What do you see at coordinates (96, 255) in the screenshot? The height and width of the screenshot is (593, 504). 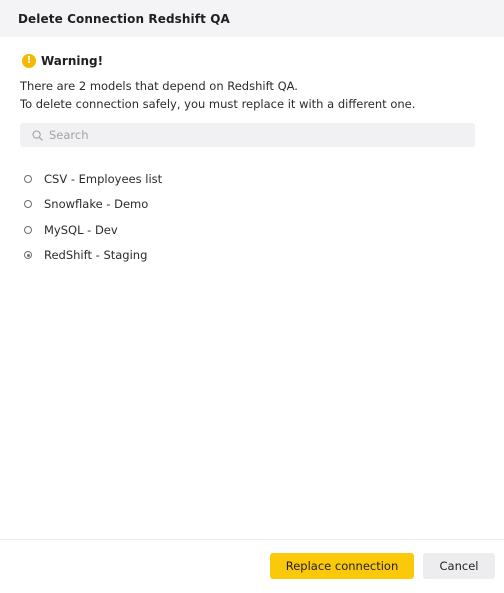 I see `connection-option-label: RedShift - Staging` at bounding box center [96, 255].